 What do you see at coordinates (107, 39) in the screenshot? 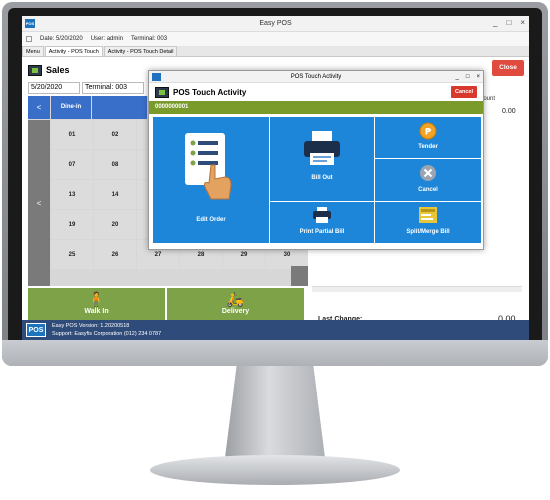
I see `info-user: User: admin` at bounding box center [107, 39].